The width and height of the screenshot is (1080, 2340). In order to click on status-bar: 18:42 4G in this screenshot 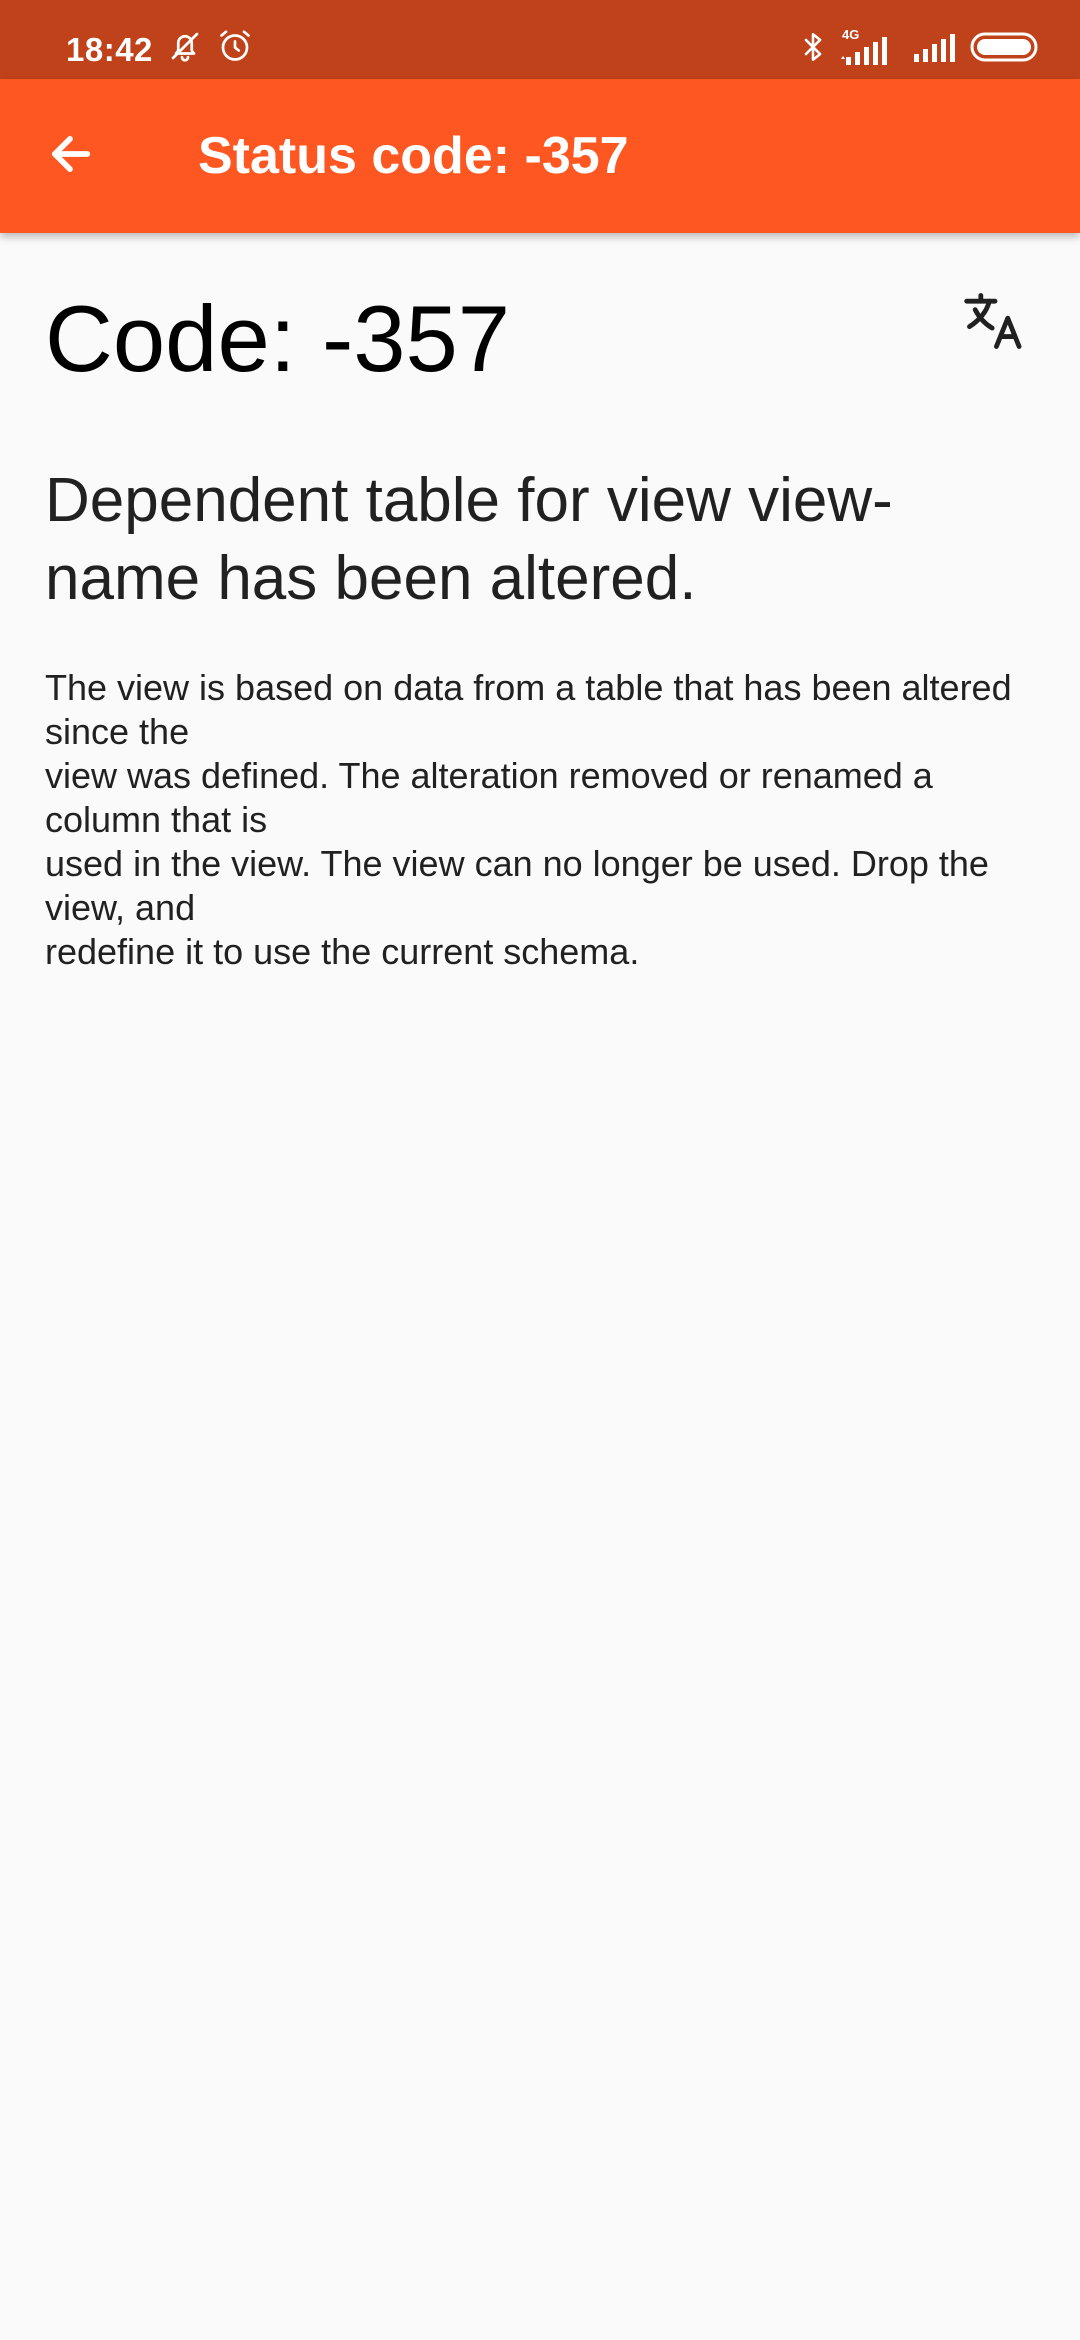, I will do `click(540, 39)`.